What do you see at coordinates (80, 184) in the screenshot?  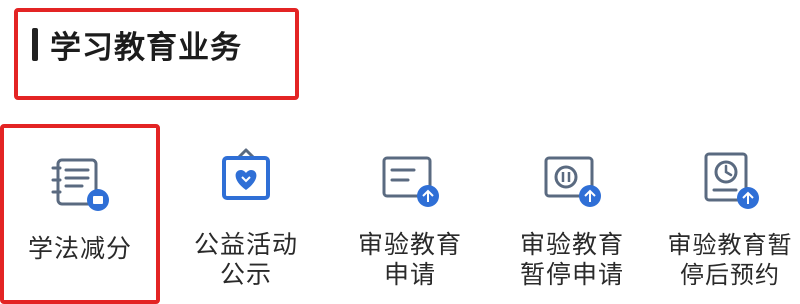 I see `study-book-icon` at bounding box center [80, 184].